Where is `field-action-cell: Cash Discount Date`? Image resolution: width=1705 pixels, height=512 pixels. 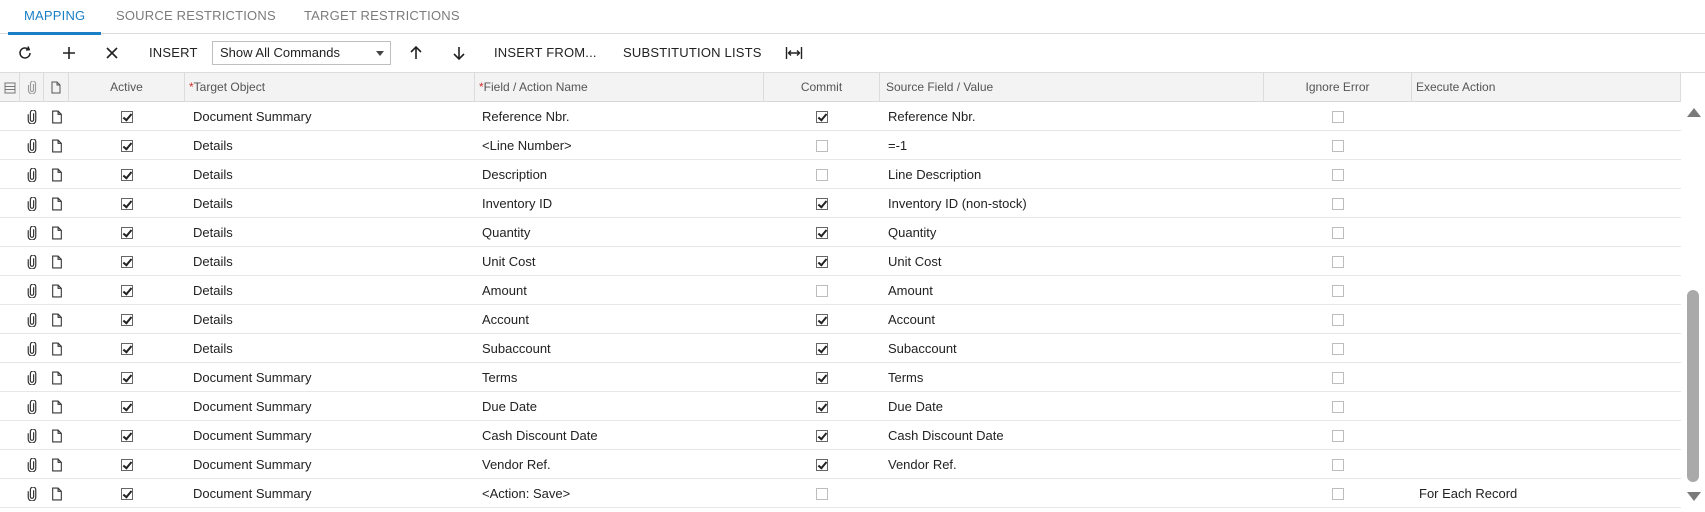 field-action-cell: Cash Discount Date is located at coordinates (623, 435).